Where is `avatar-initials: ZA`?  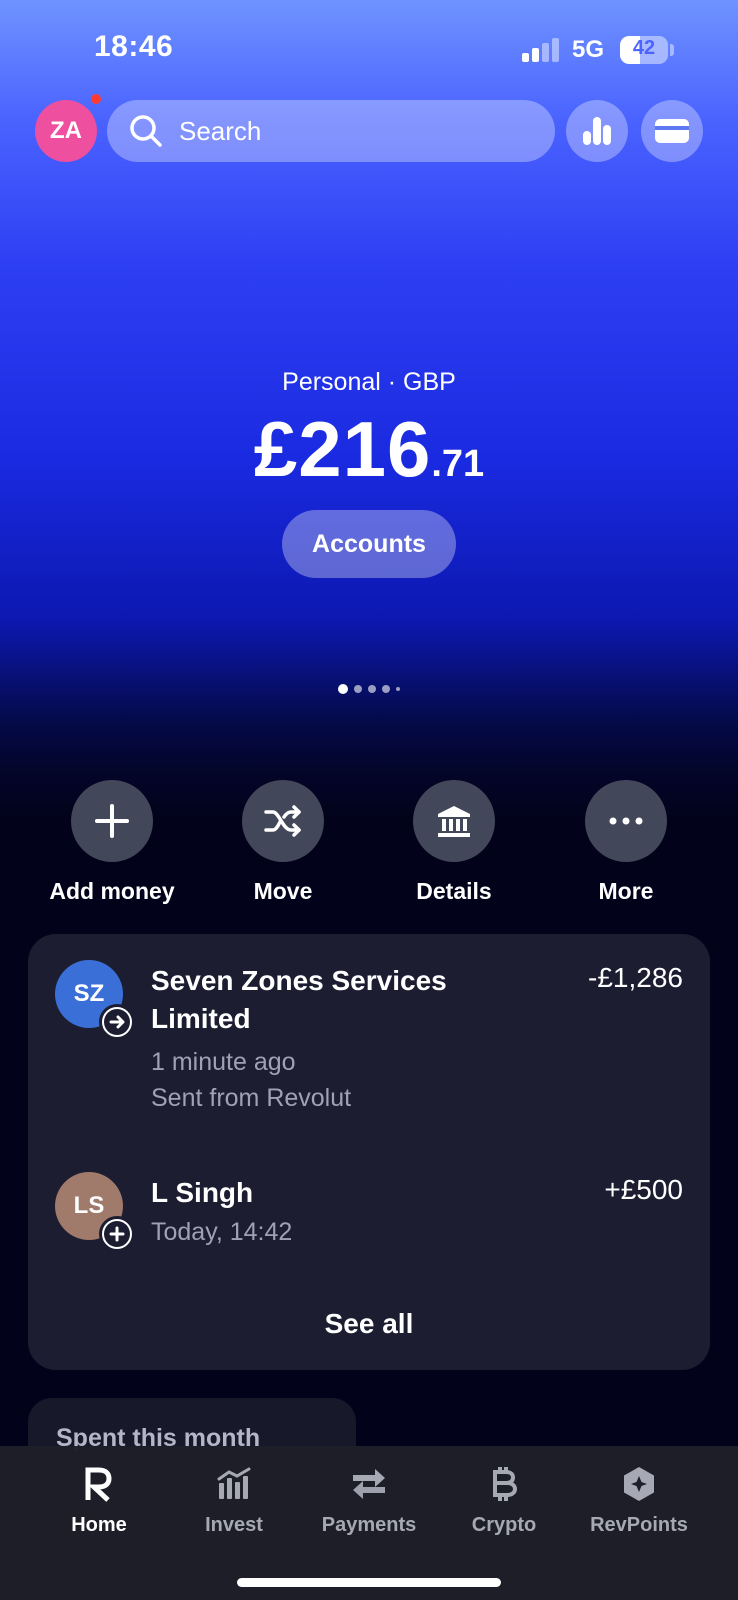
avatar-initials: ZA is located at coordinates (66, 130).